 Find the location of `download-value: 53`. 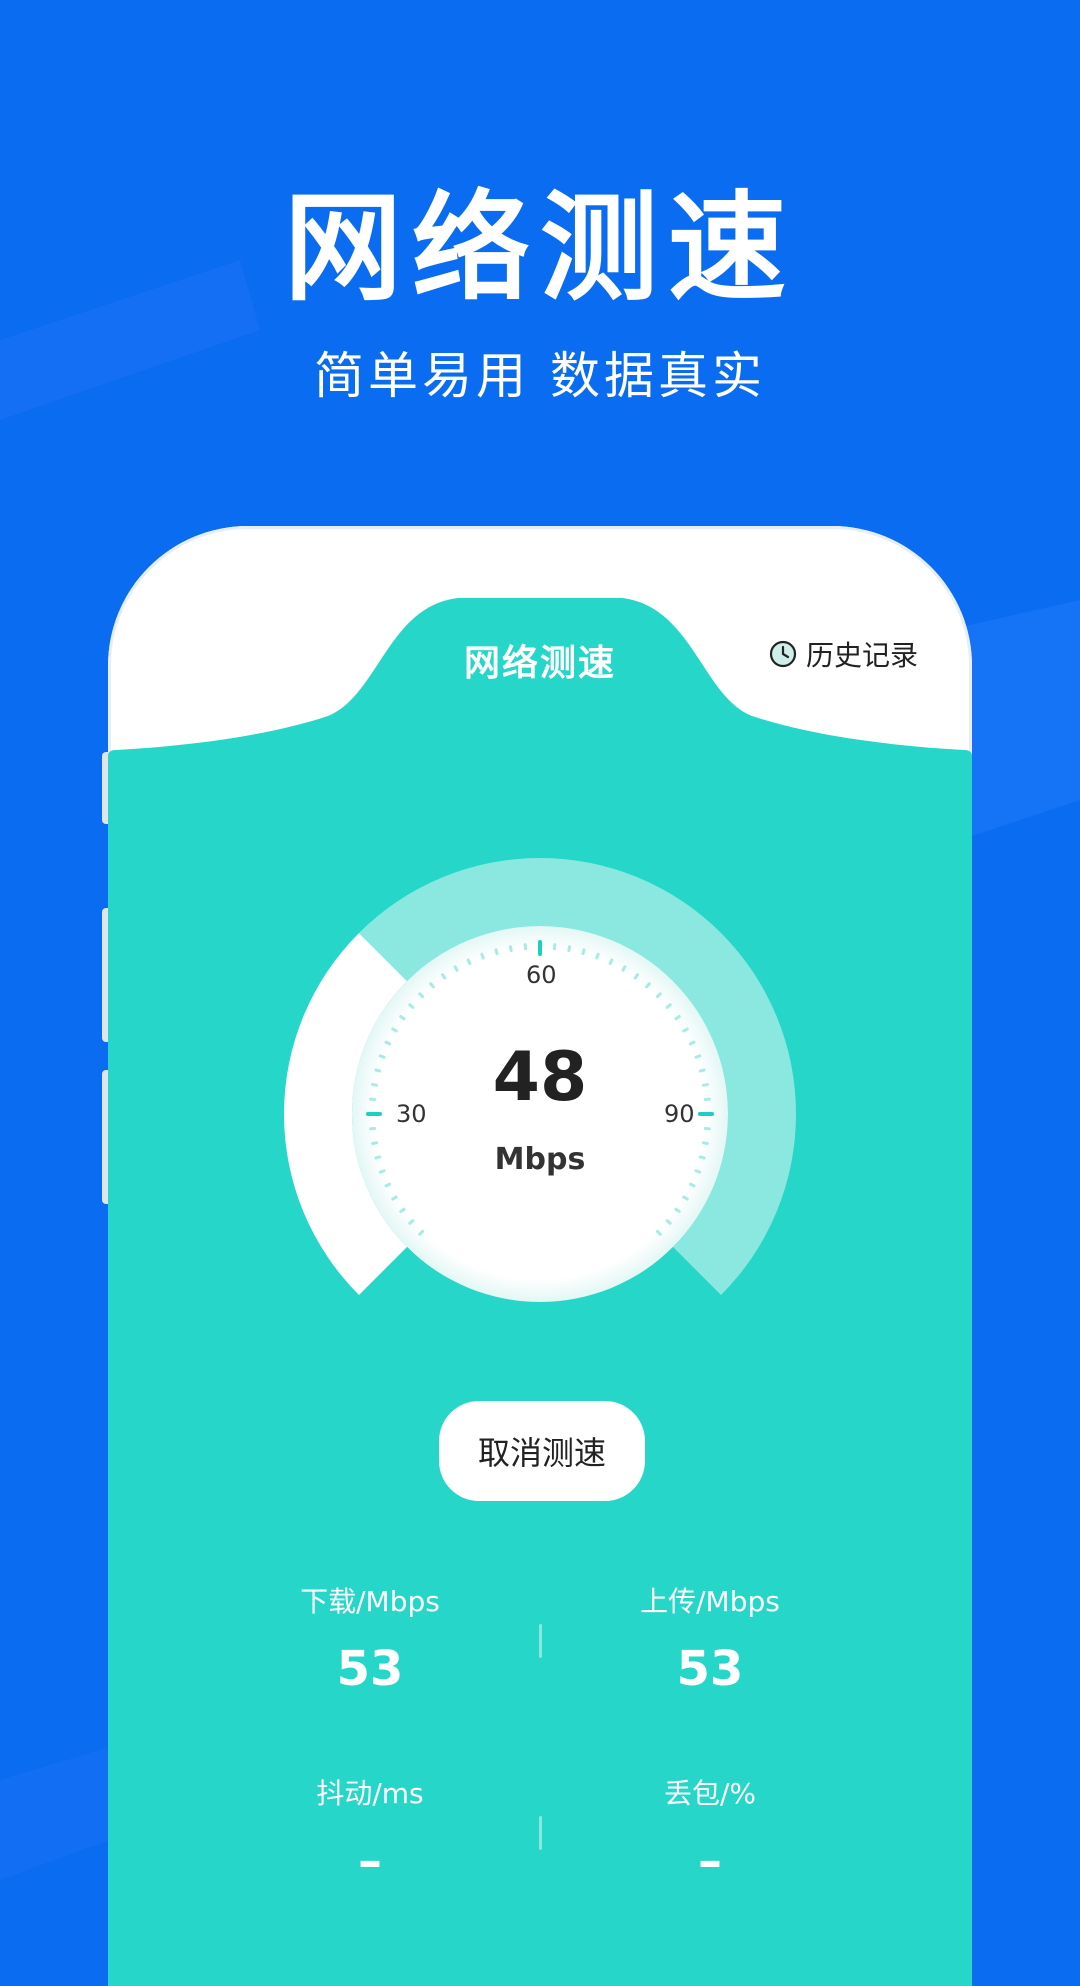

download-value: 53 is located at coordinates (370, 1669).